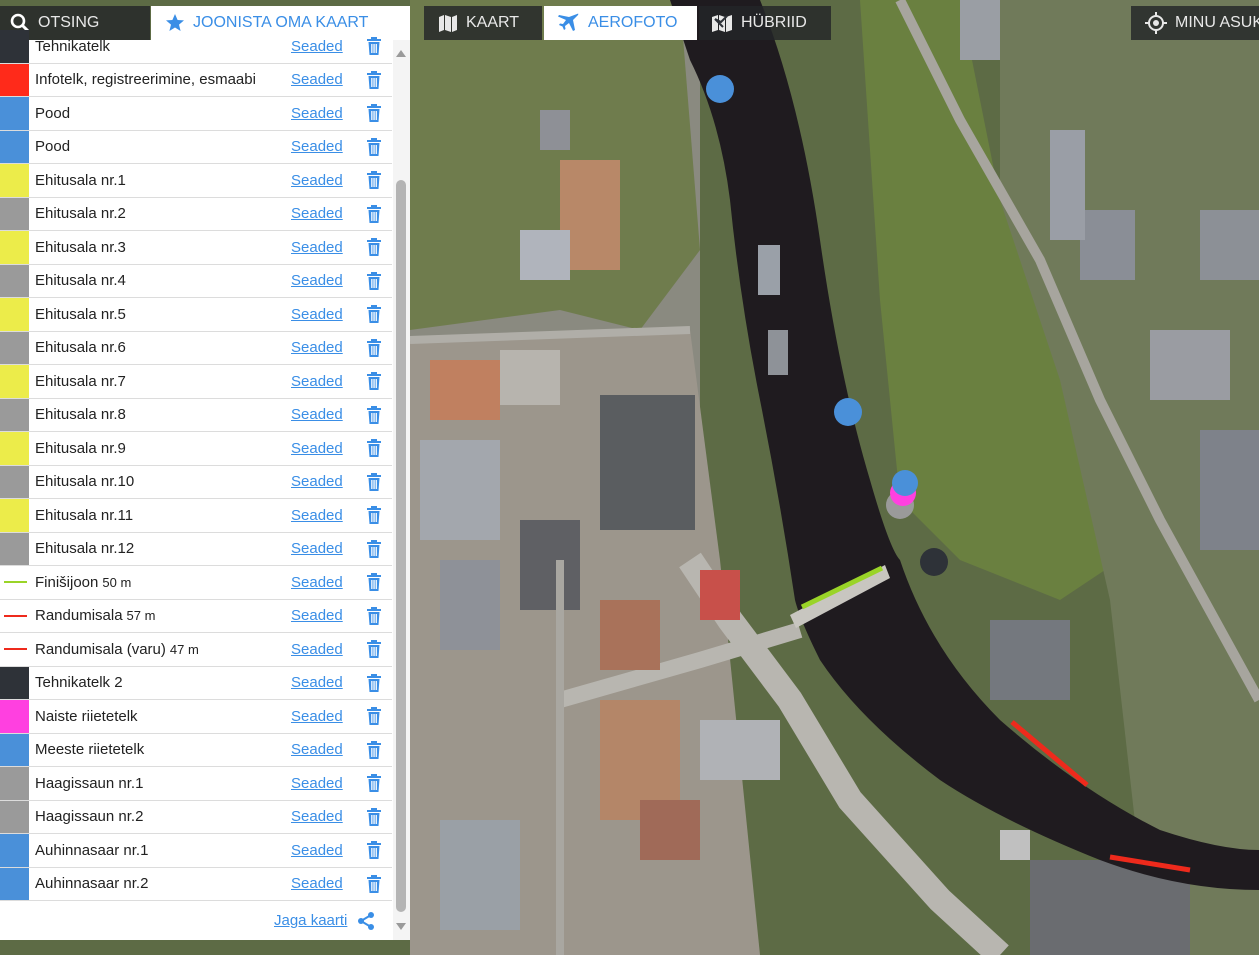  I want to click on tech-tent-marker, so click(934, 562).